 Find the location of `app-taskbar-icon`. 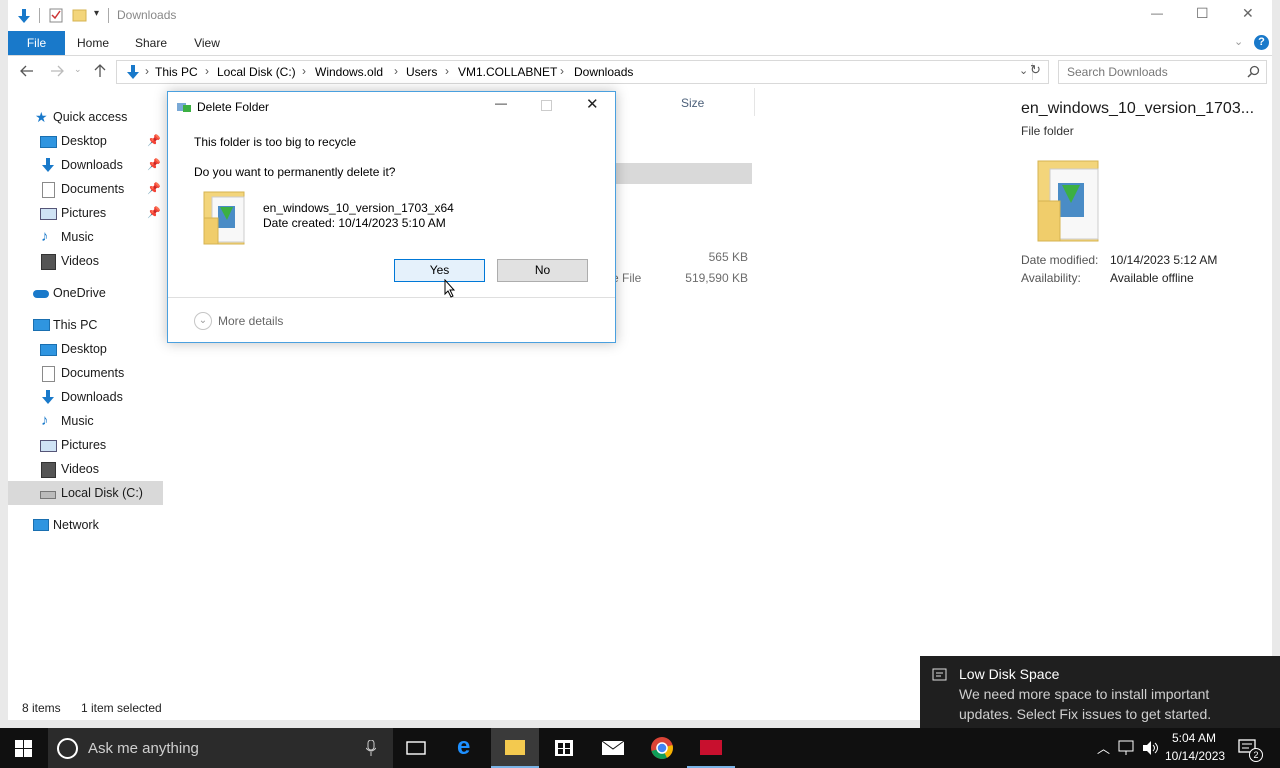

app-taskbar-icon is located at coordinates (711, 748).